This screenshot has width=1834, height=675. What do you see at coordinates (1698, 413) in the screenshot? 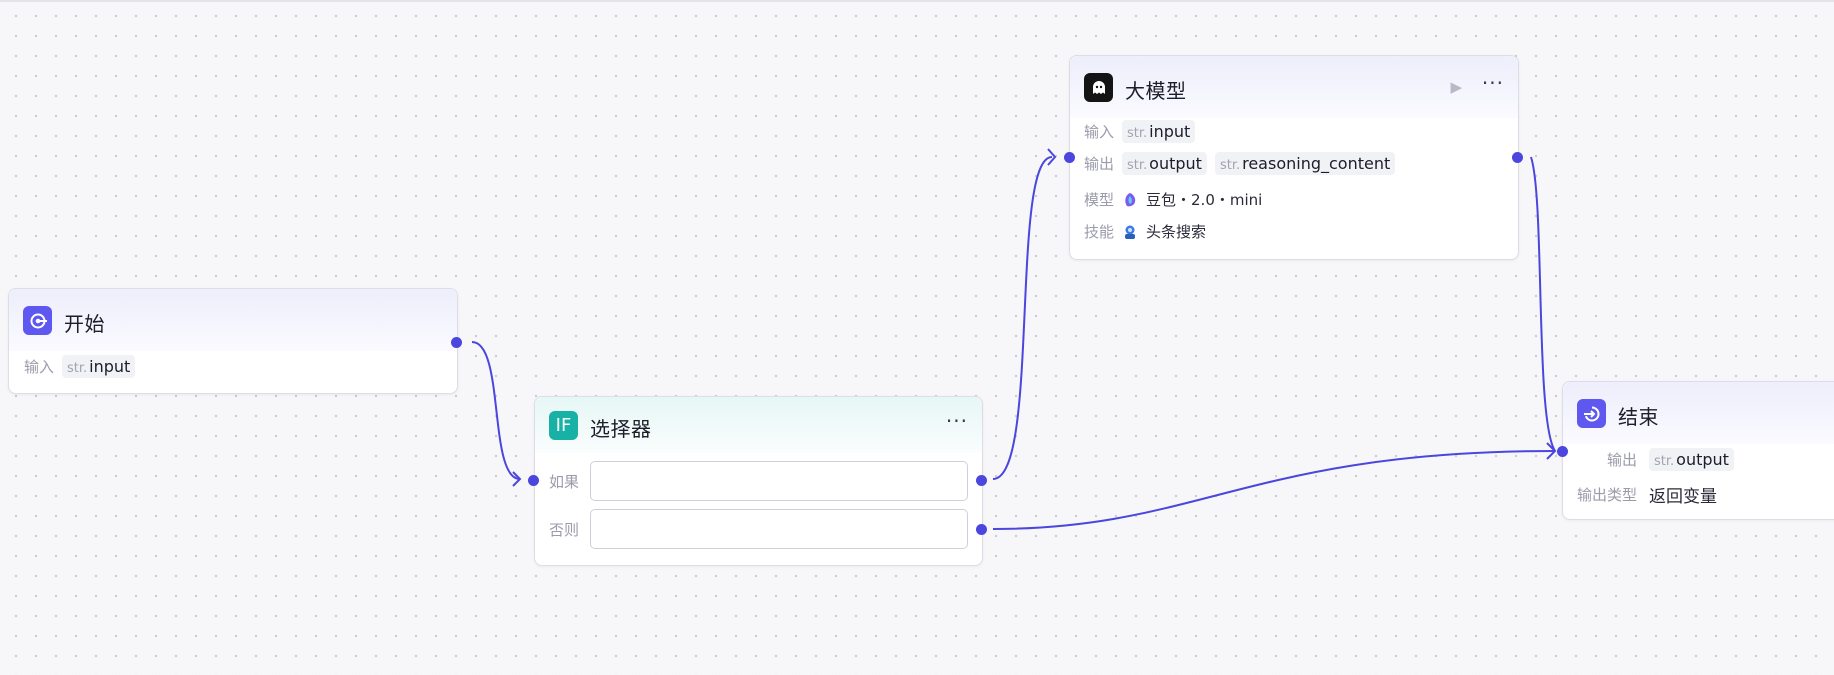
I see `end-node-header: 结束` at bounding box center [1698, 413].